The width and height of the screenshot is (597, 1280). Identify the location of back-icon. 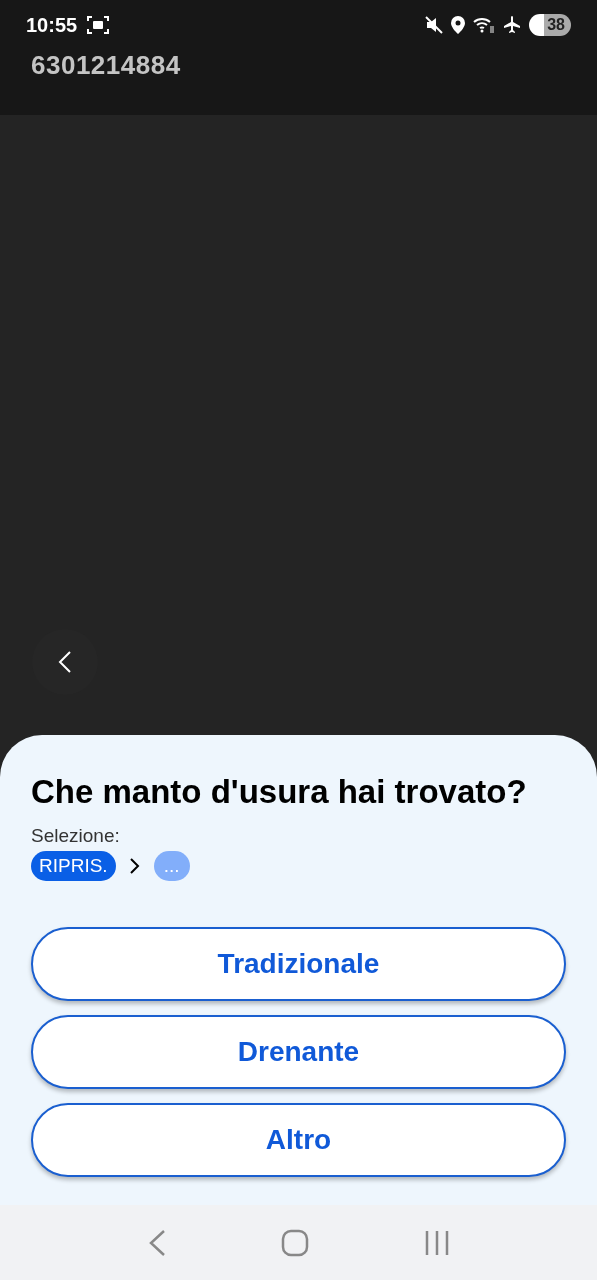
(65, 662).